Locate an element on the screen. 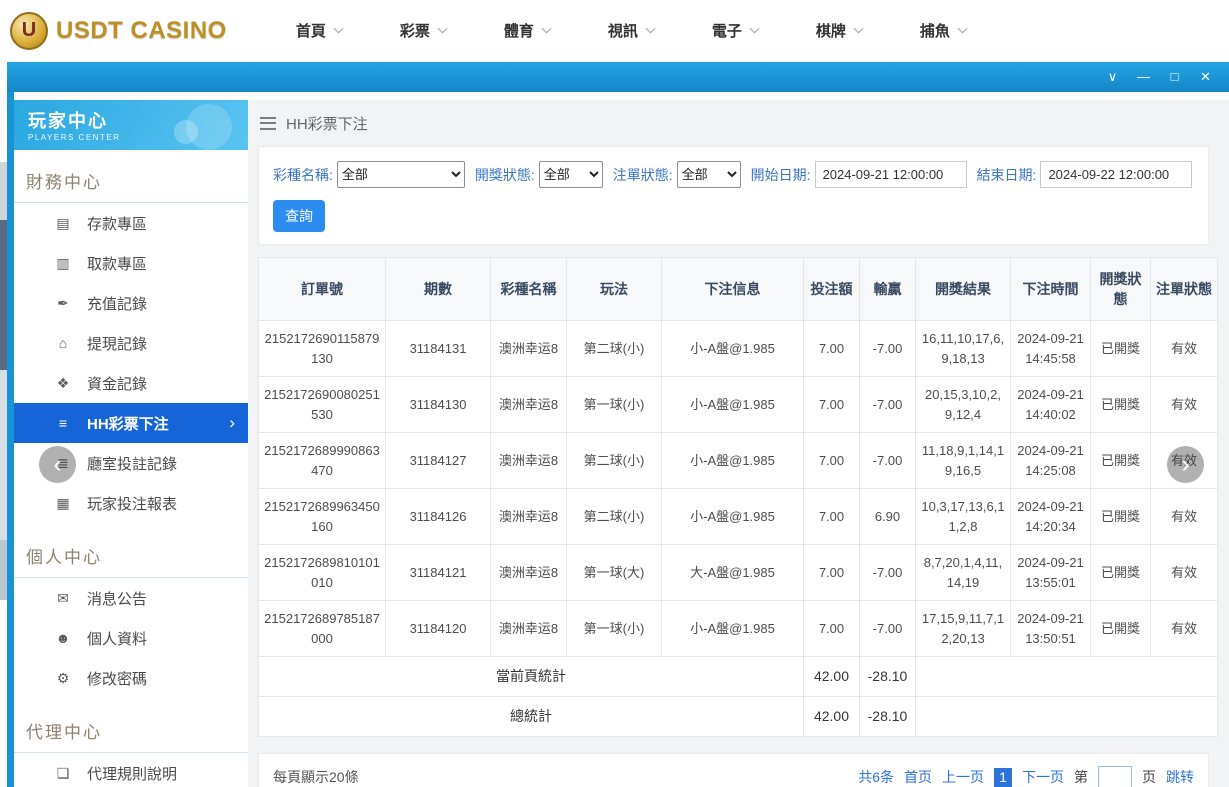 Image resolution: width=1229 pixels, height=787 pixels. cell-period: 31184130 is located at coordinates (438, 404).